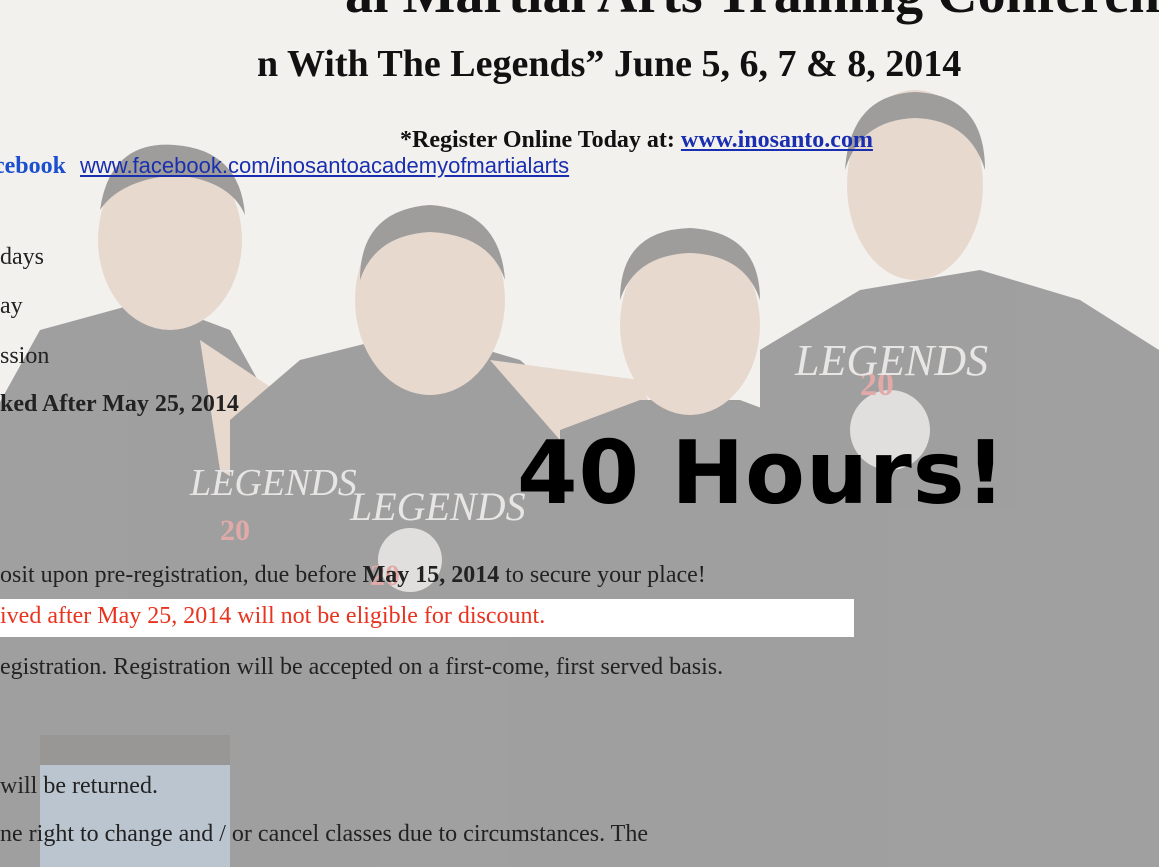  Describe the element at coordinates (437, 506) in the screenshot. I see `shirt-text-2: LEGENDS` at that location.